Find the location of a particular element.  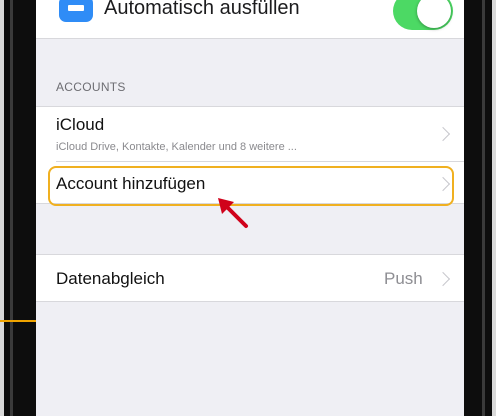

annotation-arrow-icon is located at coordinates (233, 213).